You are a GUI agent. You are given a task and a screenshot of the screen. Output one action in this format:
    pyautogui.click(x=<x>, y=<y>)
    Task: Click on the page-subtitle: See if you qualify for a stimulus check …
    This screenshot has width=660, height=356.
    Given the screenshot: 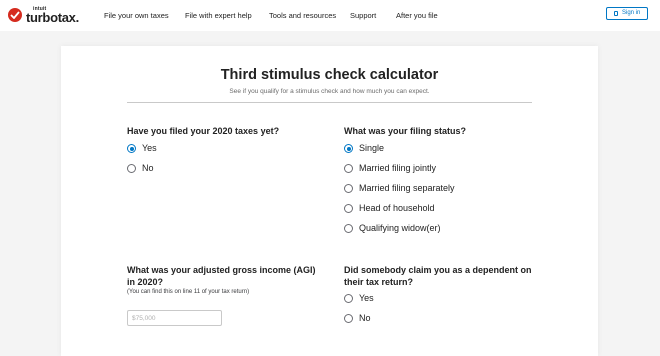 What is the action you would take?
    pyautogui.click(x=329, y=91)
    